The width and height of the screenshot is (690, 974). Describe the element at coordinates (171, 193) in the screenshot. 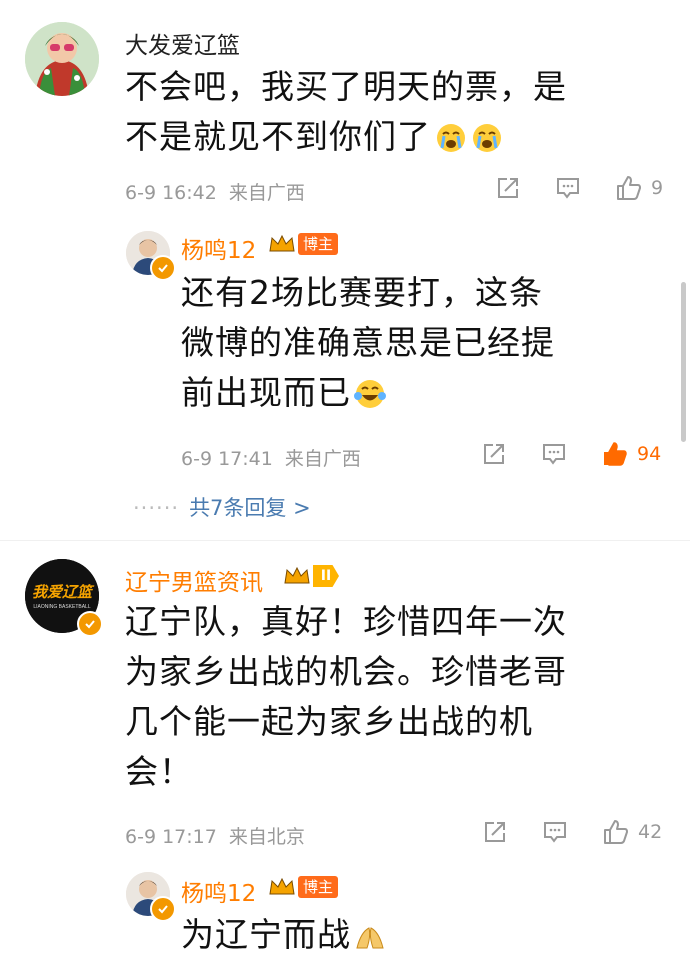

I see `timestamp: 6-9 16:42` at that location.